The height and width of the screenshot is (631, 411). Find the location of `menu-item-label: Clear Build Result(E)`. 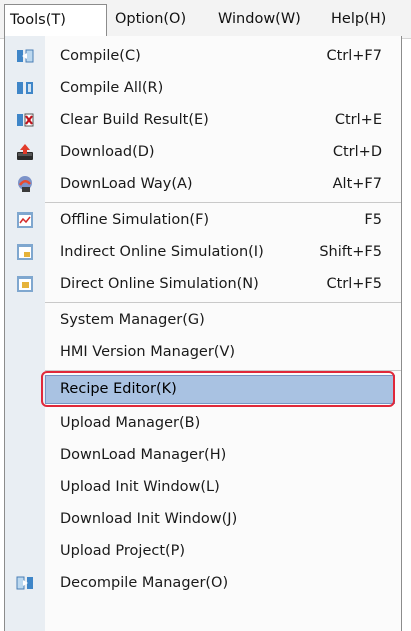

menu-item-label: Clear Build Result(E) is located at coordinates (134, 120).